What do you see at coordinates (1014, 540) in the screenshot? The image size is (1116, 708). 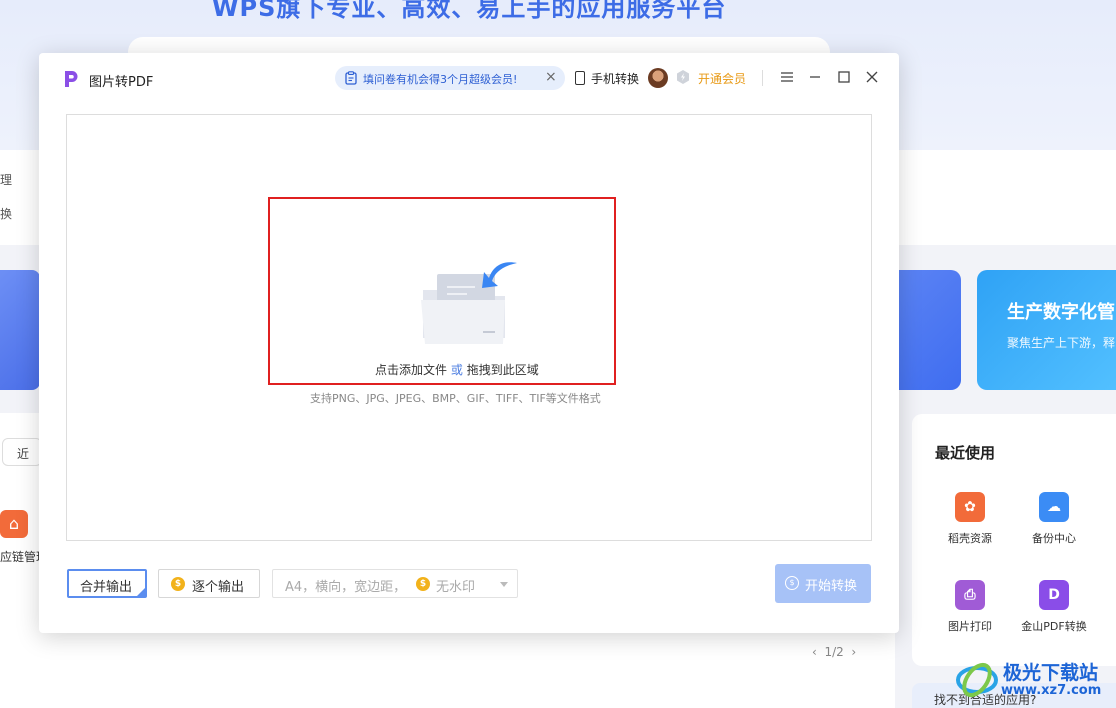 I see `recent-apps-panel: 最近使用 ✿ 稻壳资源 ☁ 备份中心 ⎙ 图片打印 D 金山PDF转换` at bounding box center [1014, 540].